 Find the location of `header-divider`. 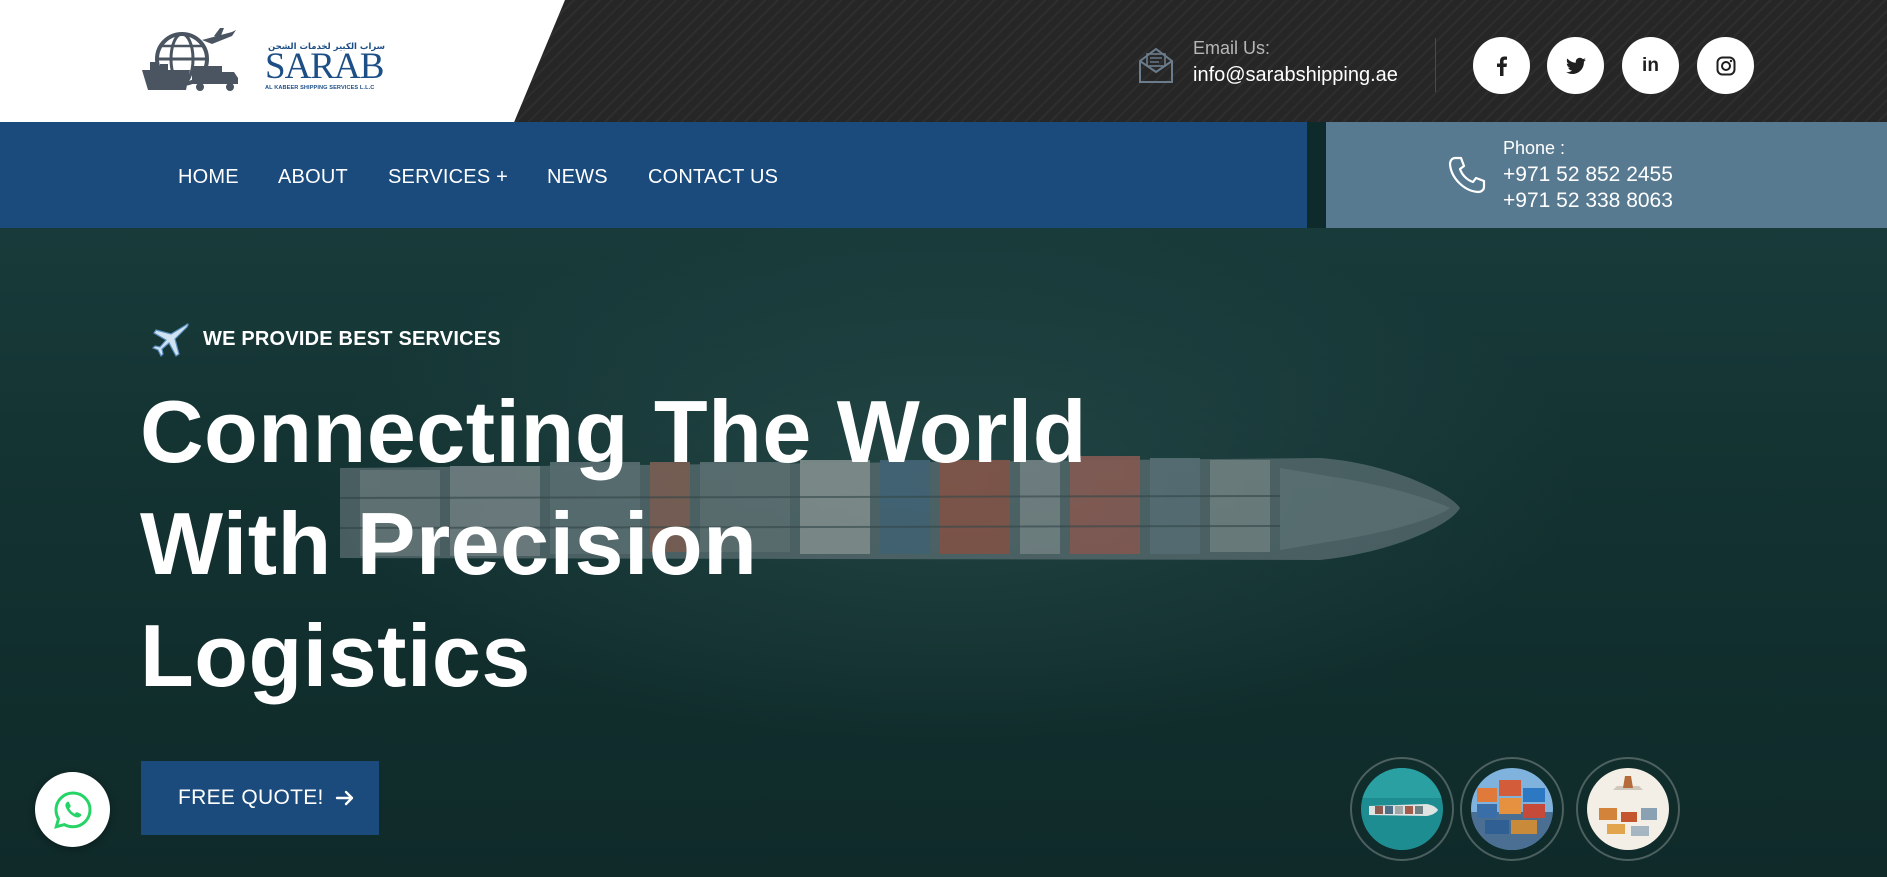

header-divider is located at coordinates (1435, 65).